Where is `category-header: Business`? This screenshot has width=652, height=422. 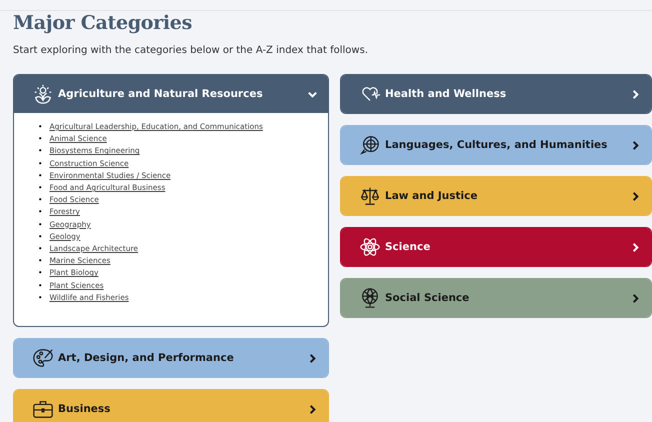
category-header: Business is located at coordinates (171, 406).